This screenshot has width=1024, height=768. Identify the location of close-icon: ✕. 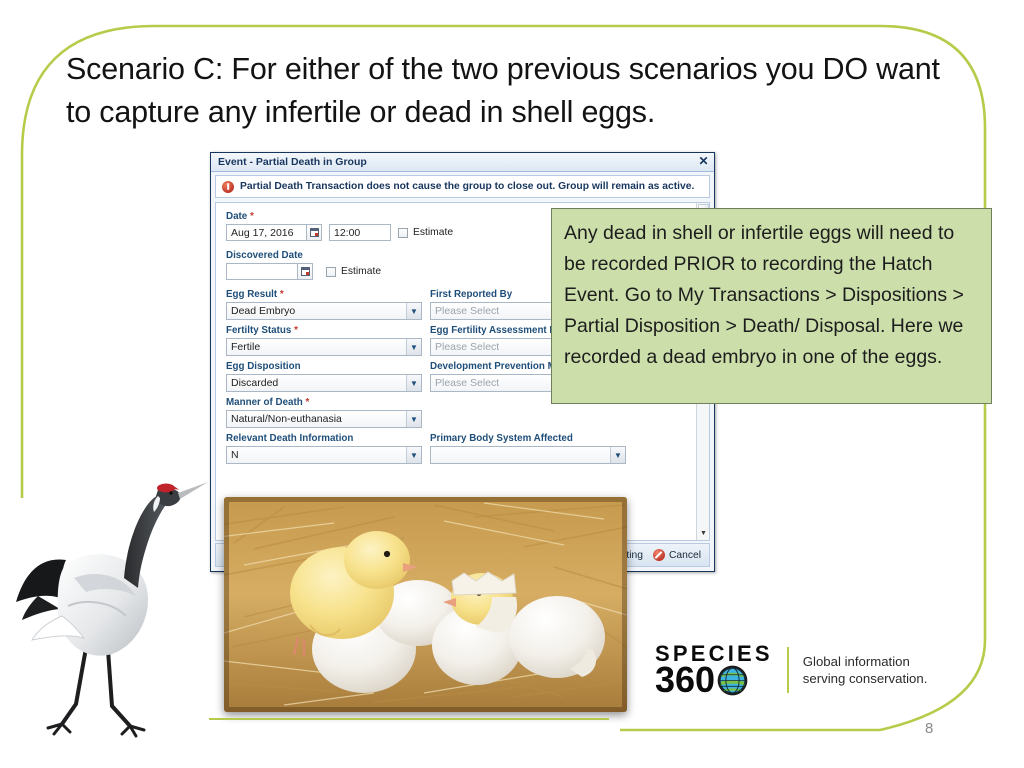
(703, 162).